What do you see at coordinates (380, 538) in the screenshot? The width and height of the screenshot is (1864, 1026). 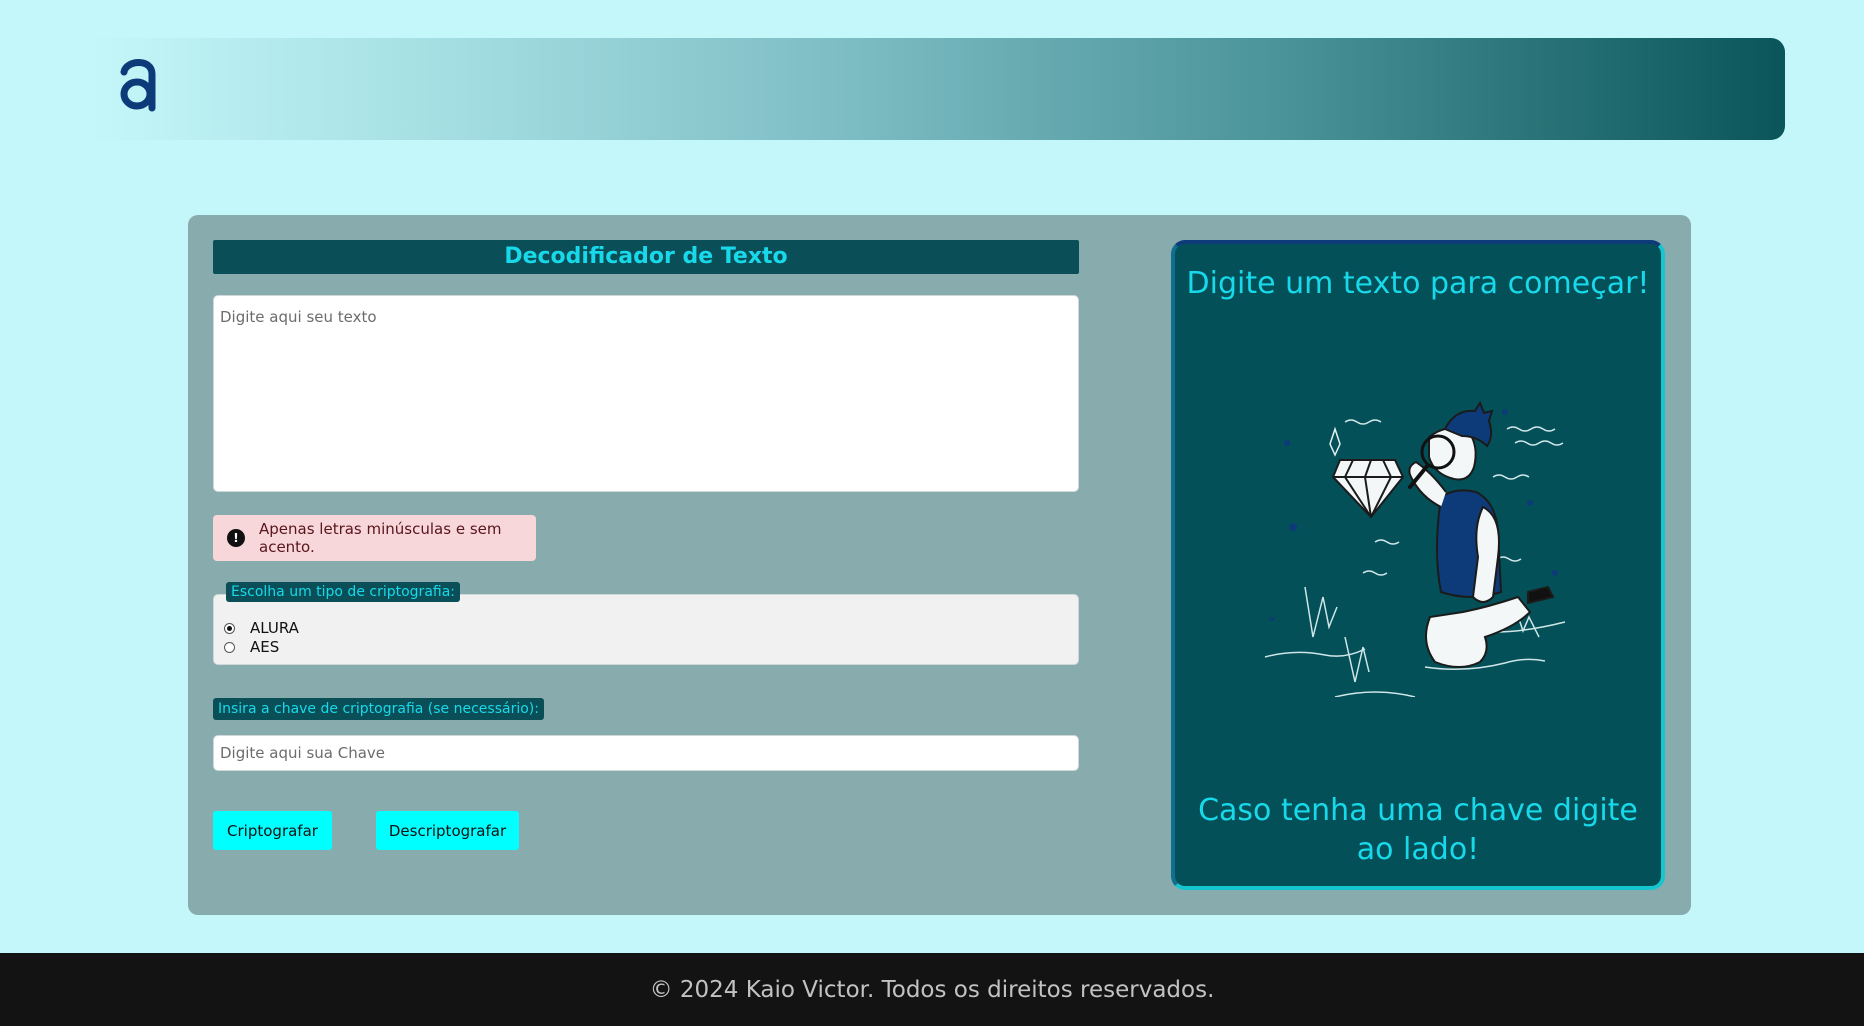 I see `alert-text: Apenas letras minúsculas e sem acento.` at bounding box center [380, 538].